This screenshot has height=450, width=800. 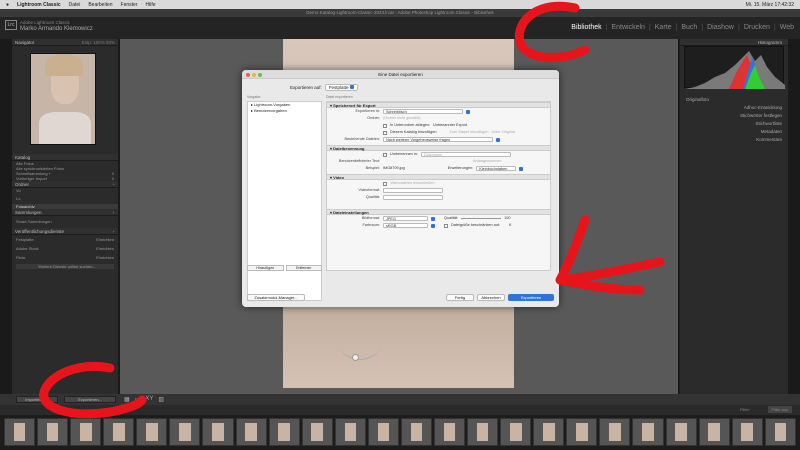 I want to click on remove-preset-button: Entfernen, so click(x=303, y=268).